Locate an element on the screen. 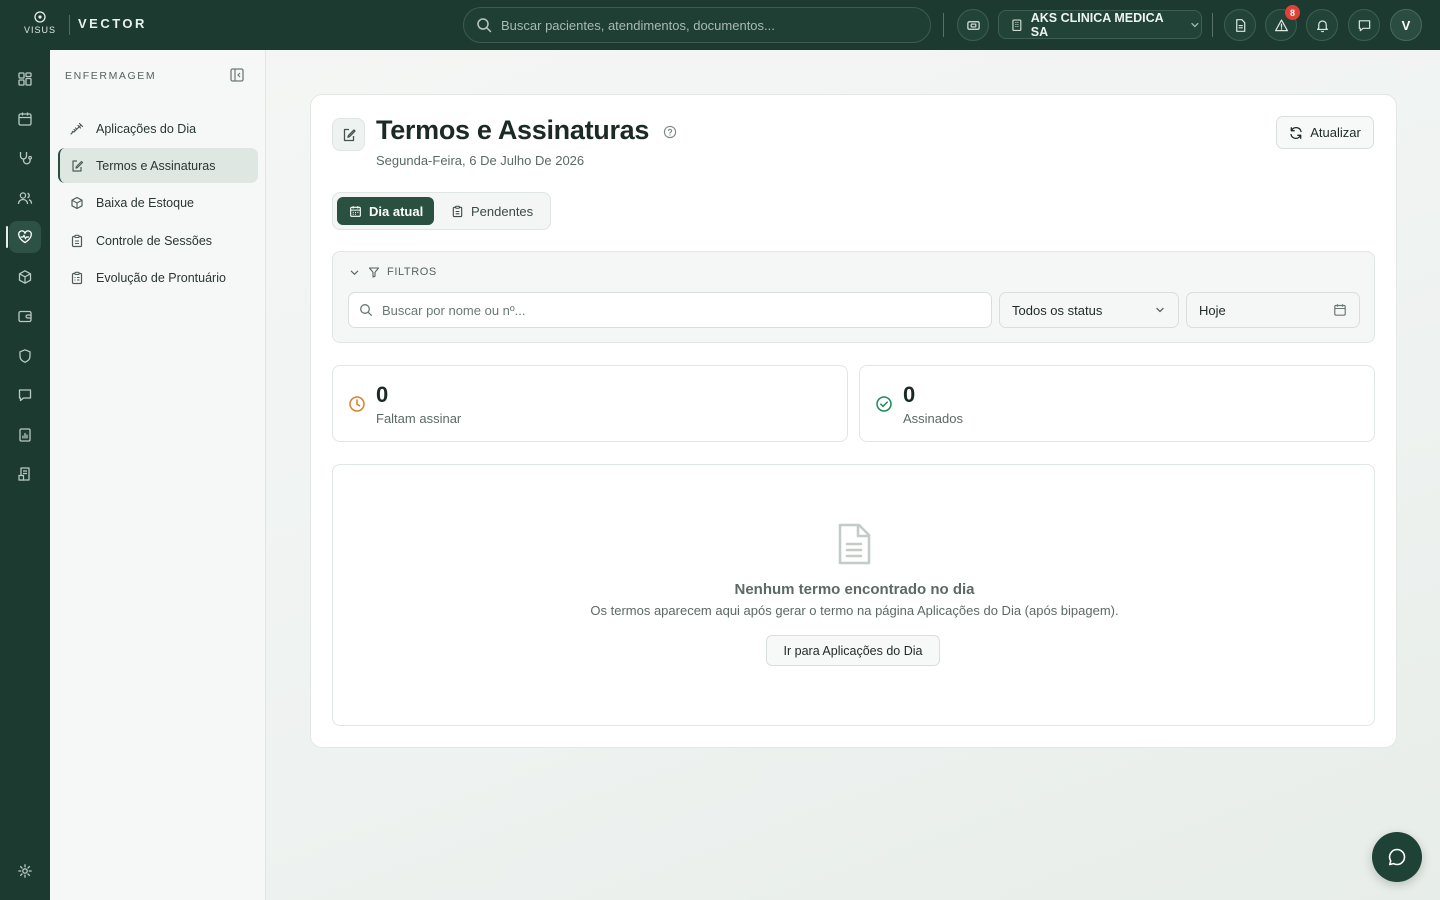 The height and width of the screenshot is (900, 1440). chat-icon is located at coordinates (1397, 857).